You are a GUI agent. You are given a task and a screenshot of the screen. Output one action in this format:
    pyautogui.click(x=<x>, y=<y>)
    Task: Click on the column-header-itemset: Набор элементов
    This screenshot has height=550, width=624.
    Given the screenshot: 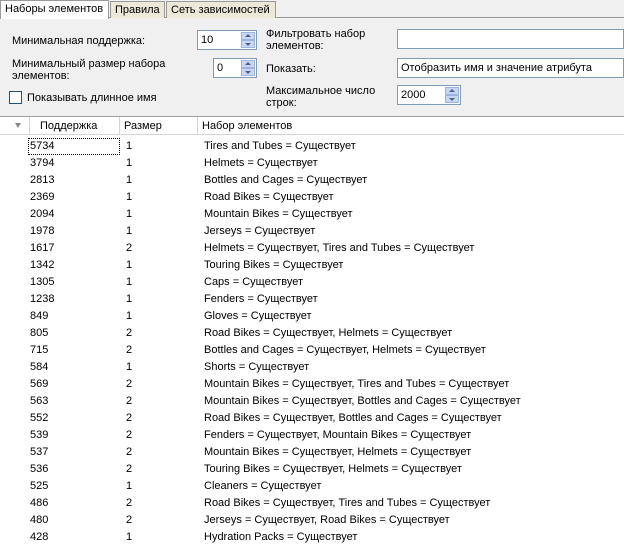 What is the action you would take?
    pyautogui.click(x=411, y=126)
    